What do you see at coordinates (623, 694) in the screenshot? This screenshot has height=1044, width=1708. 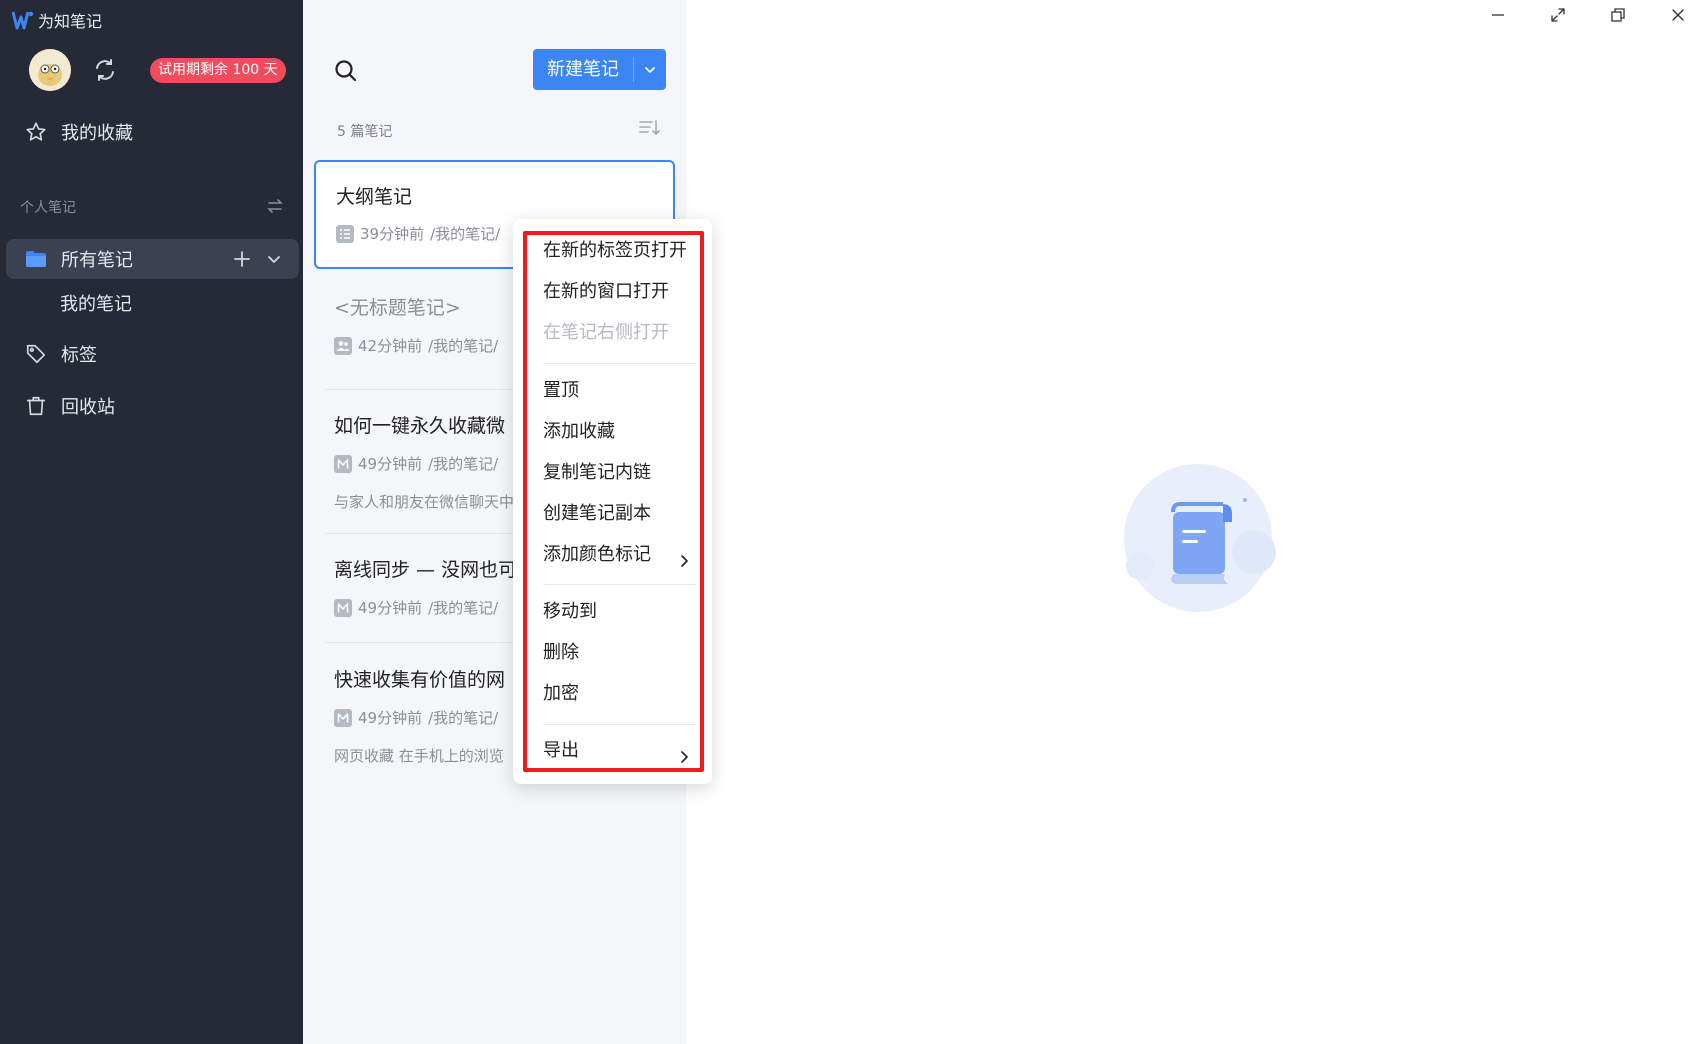 I see `menu-item-encrypt: 加密` at bounding box center [623, 694].